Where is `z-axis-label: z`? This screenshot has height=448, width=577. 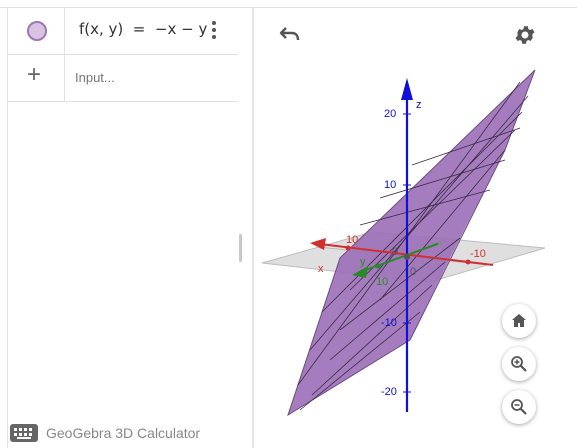
z-axis-label: z is located at coordinates (419, 105).